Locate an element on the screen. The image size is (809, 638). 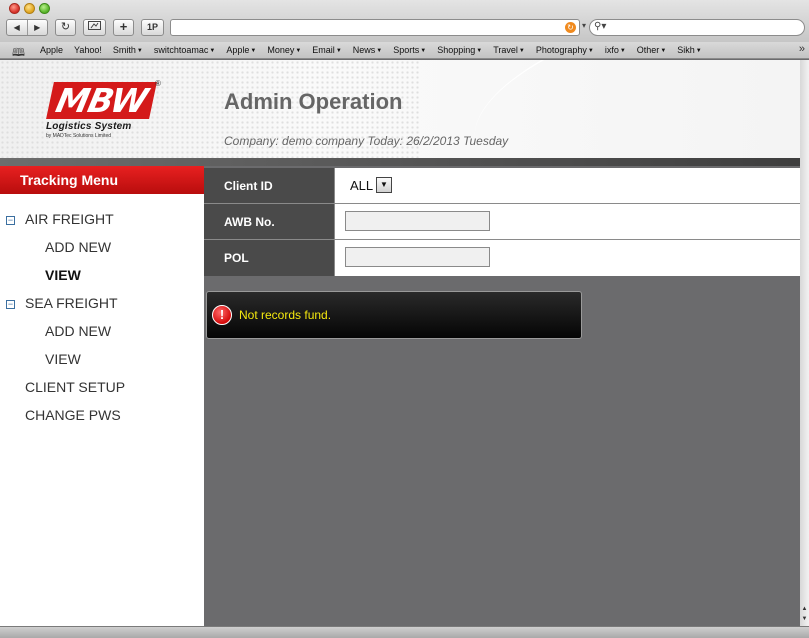
menu-title: Tracking Menu is located at coordinates (102, 180).